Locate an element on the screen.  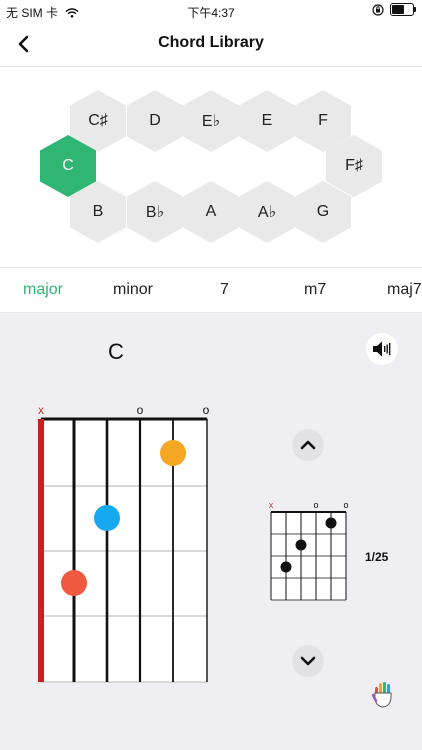
chevron-down-icon is located at coordinates (308, 661).